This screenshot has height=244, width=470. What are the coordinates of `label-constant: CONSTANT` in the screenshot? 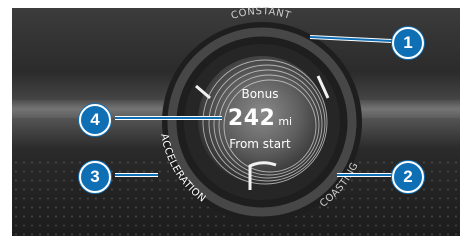 It's located at (261, 14).